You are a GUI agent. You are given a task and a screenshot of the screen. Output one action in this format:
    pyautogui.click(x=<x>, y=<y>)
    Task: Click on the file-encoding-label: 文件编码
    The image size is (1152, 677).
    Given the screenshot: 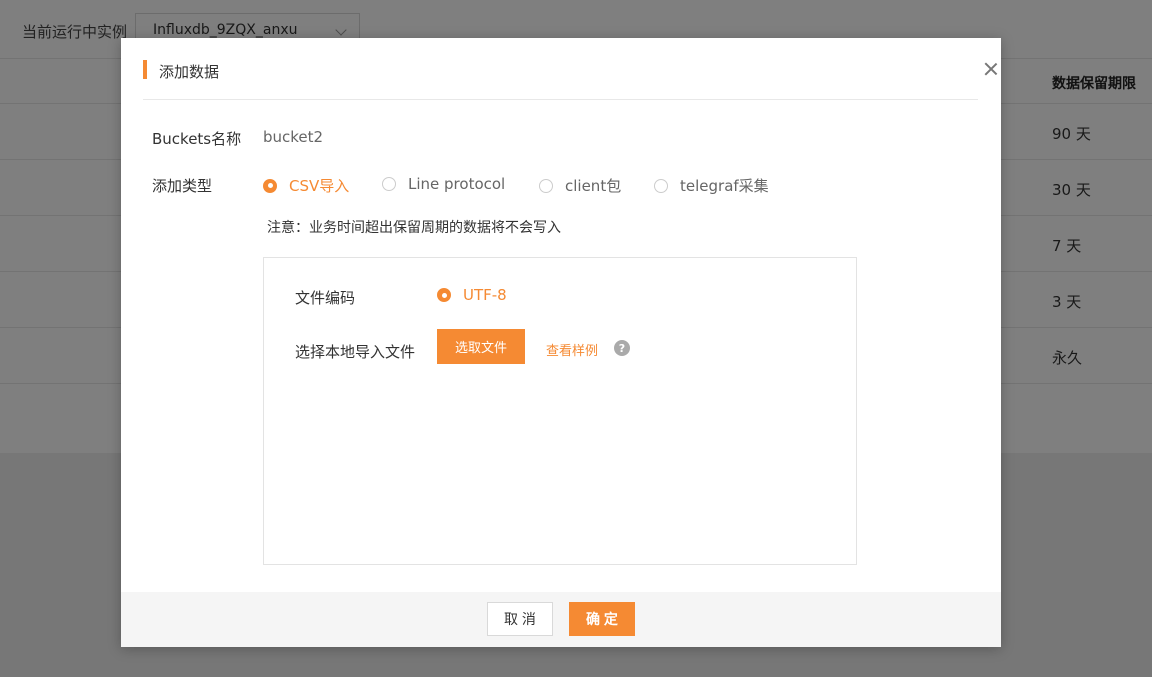 What is the action you would take?
    pyautogui.click(x=325, y=298)
    